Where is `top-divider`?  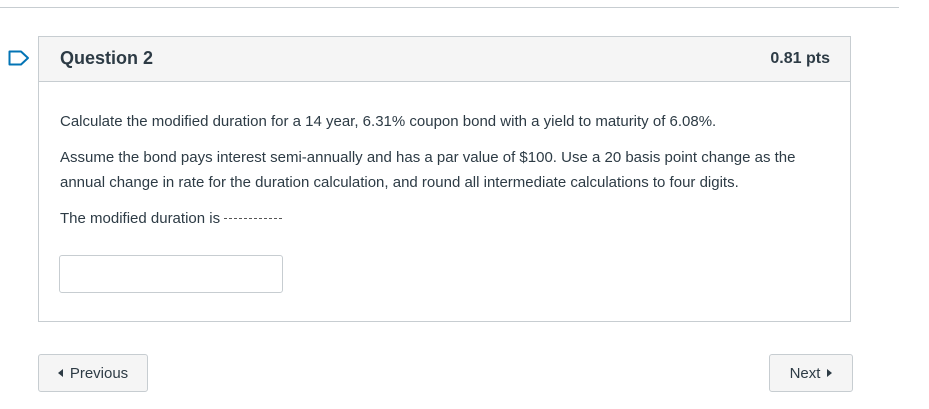 top-divider is located at coordinates (449, 7).